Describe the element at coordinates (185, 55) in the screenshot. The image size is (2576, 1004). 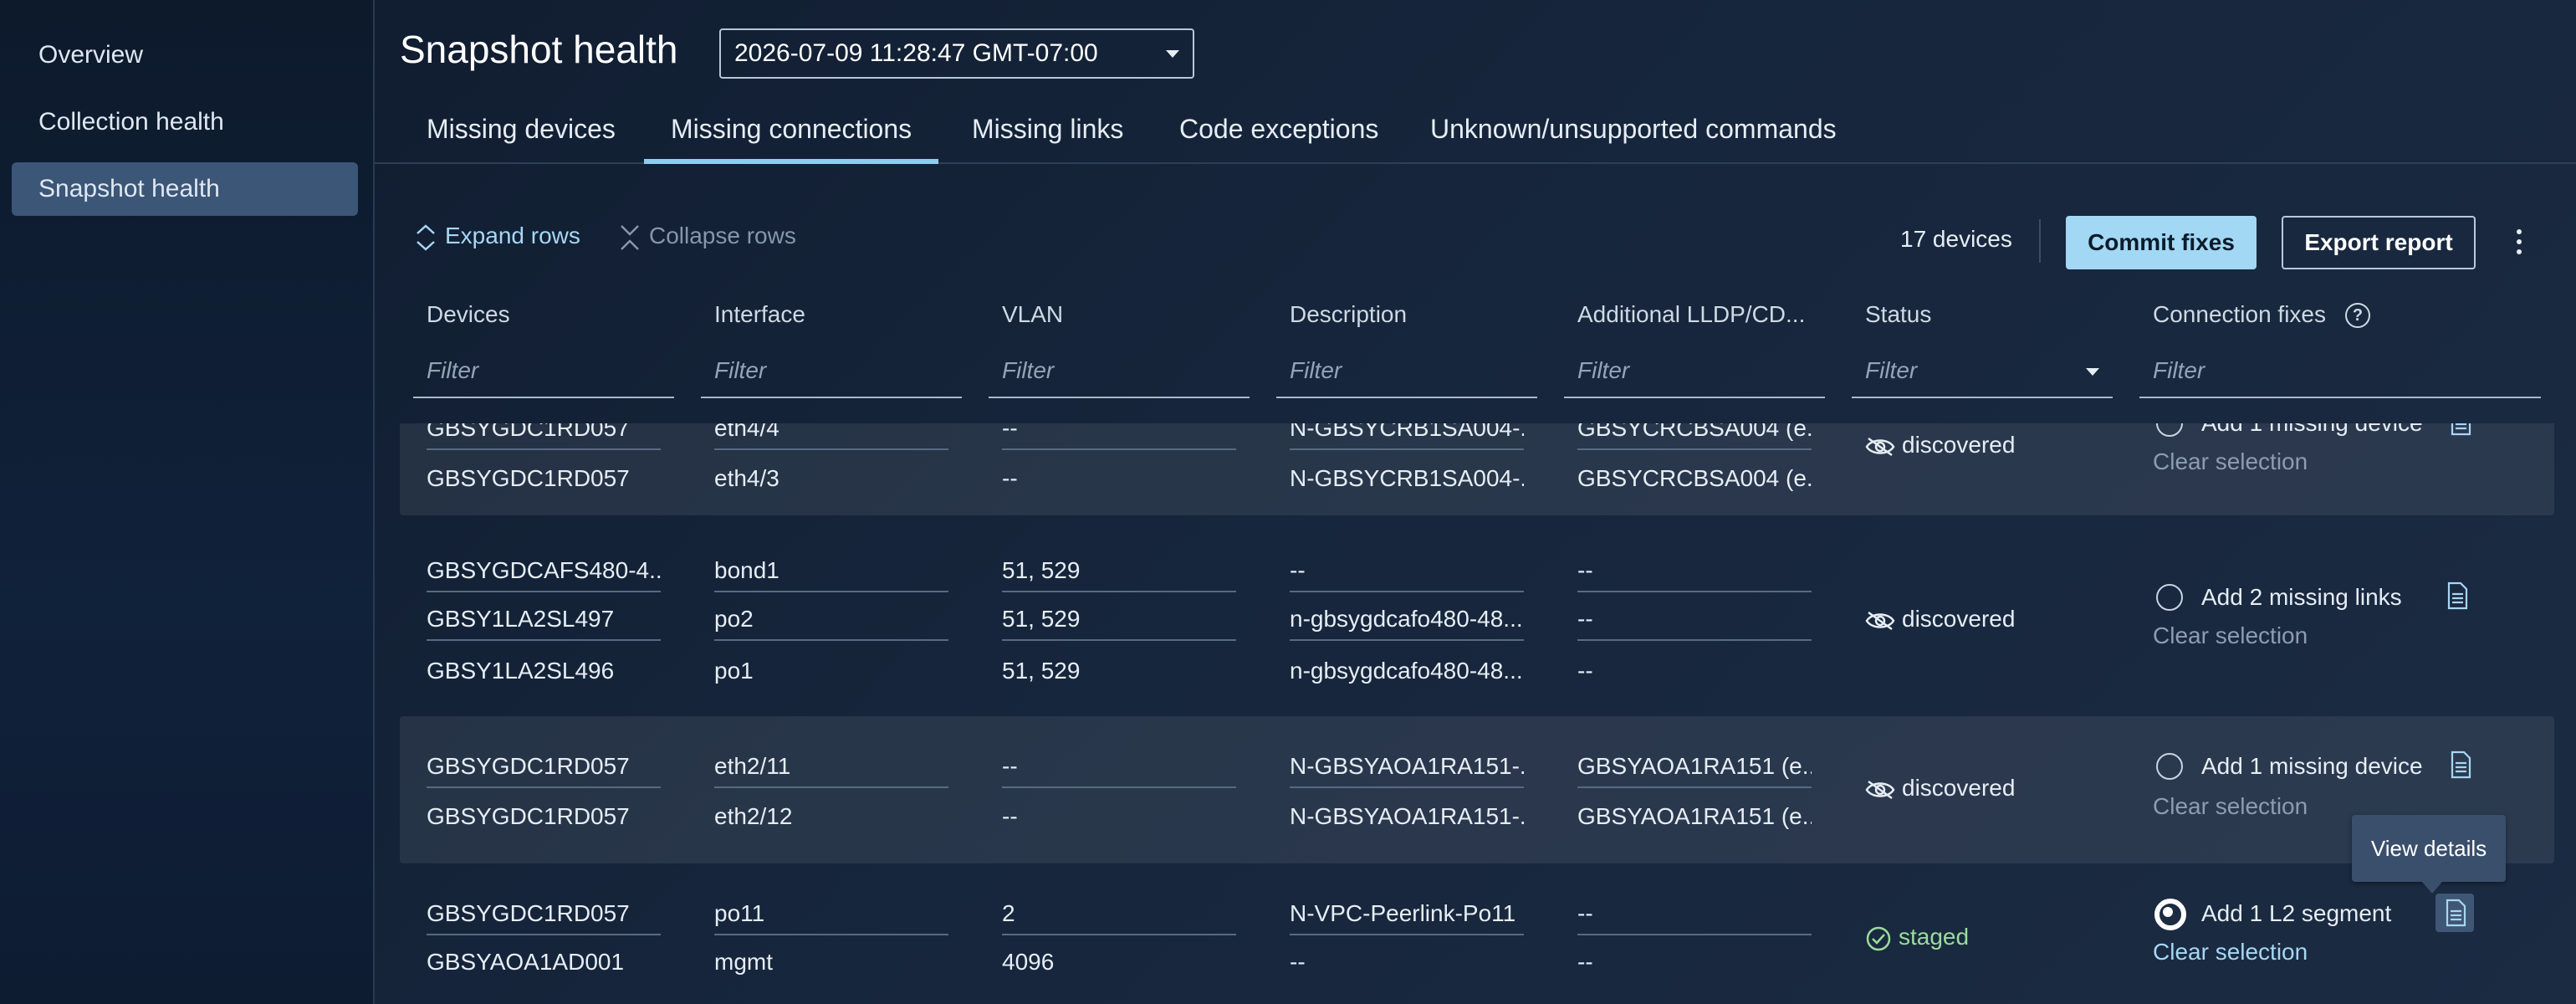
I see `sidebar-item-overview: Overview` at that location.